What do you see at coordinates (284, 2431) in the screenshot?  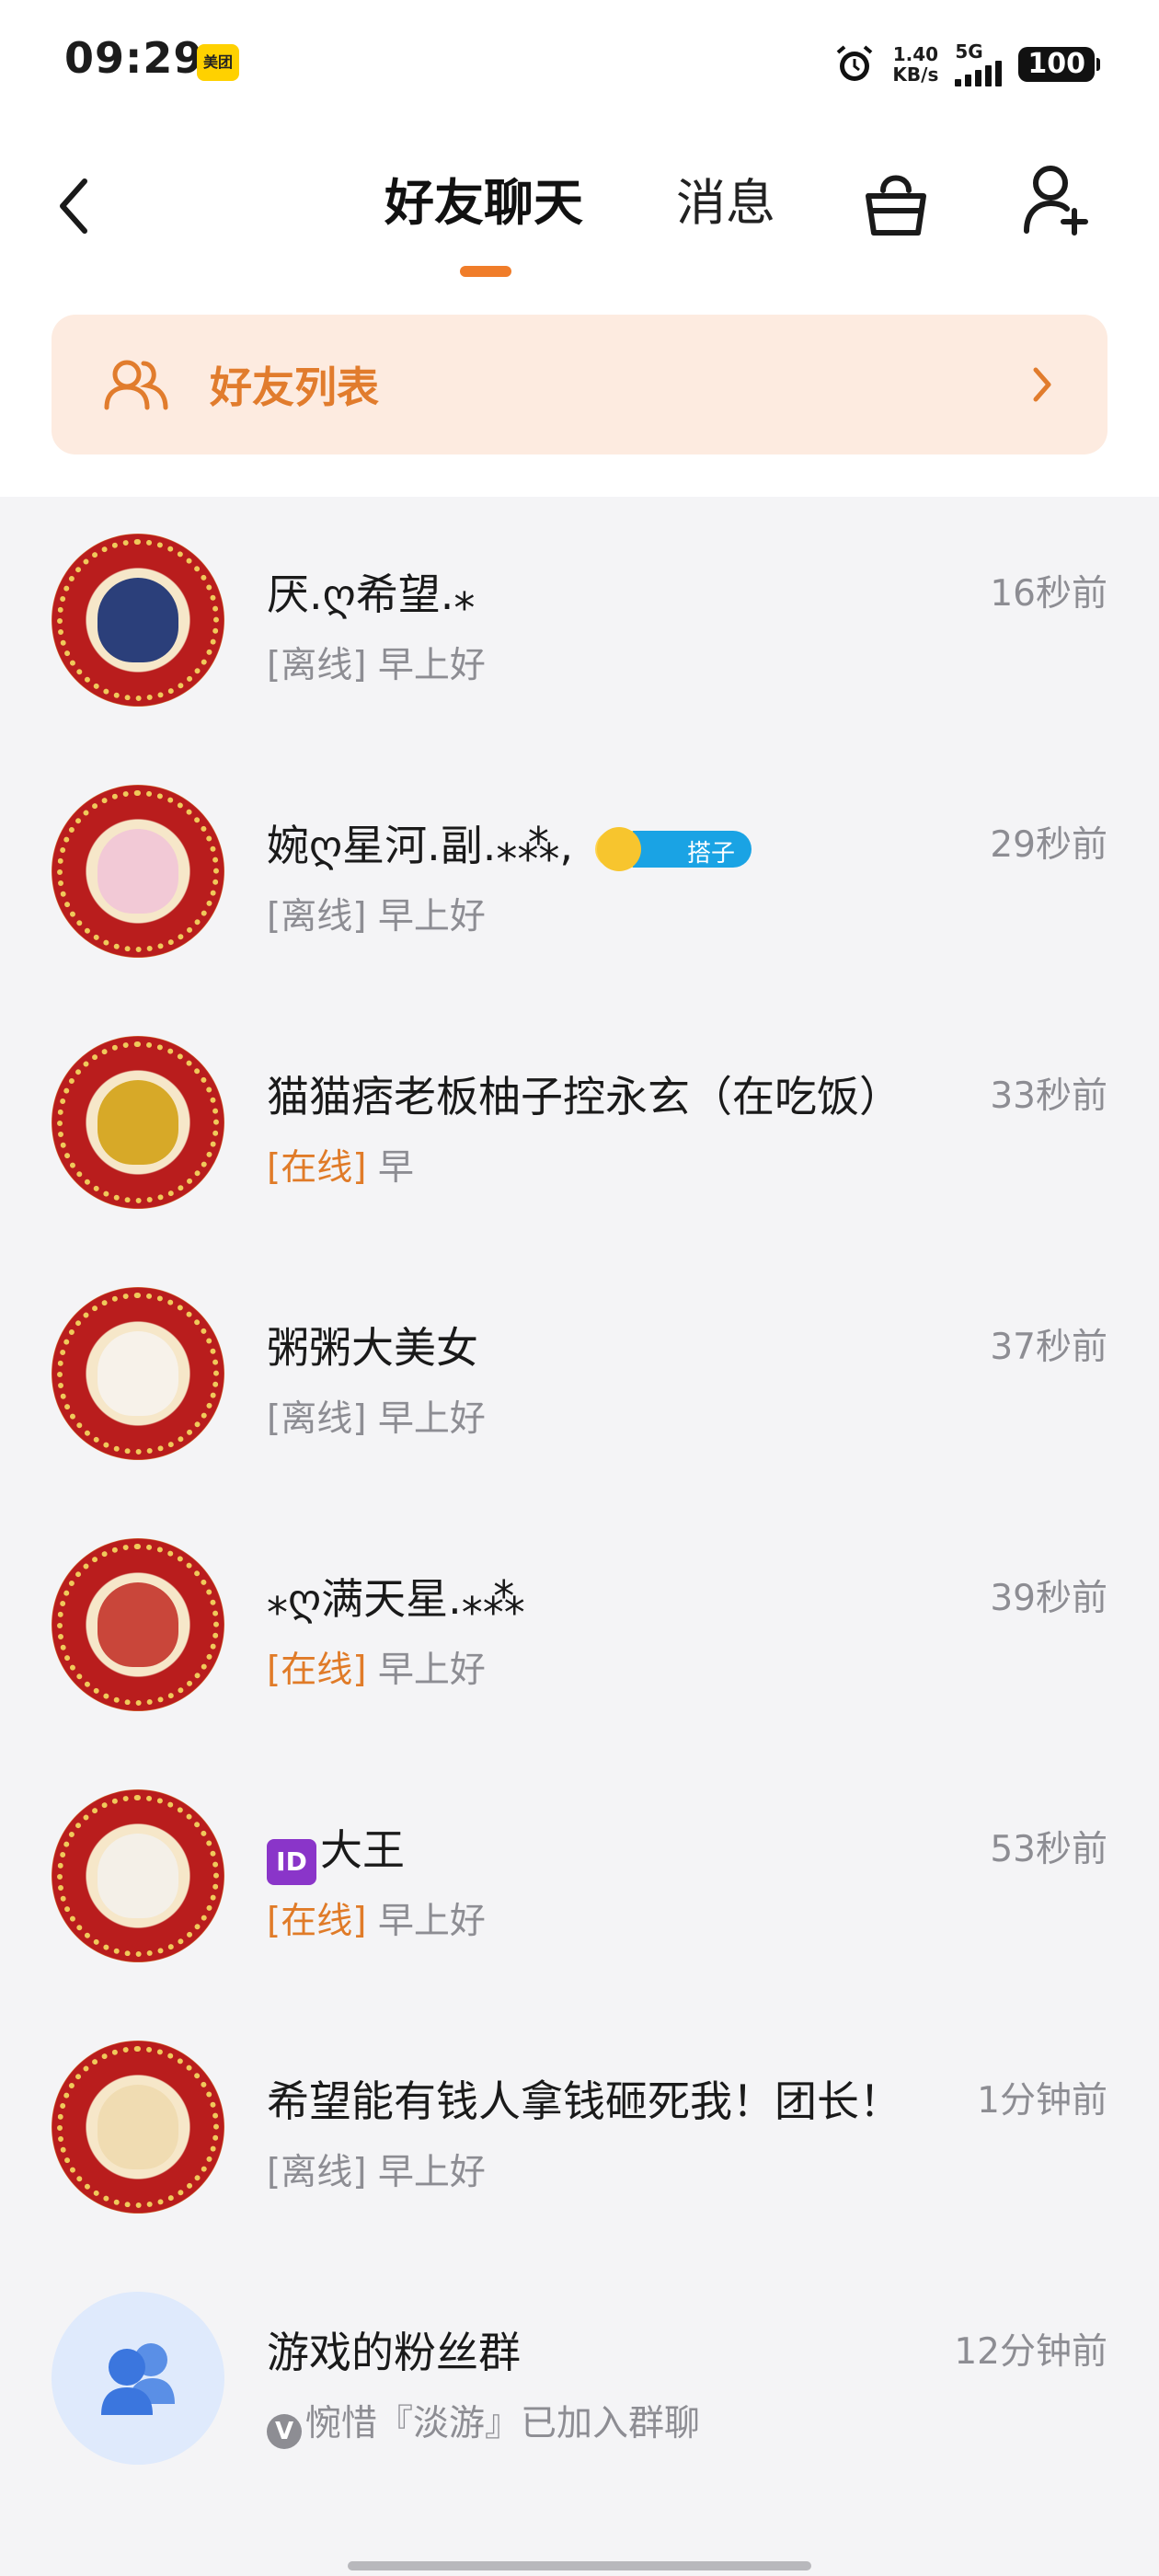 I see `v-badge-icon: V` at bounding box center [284, 2431].